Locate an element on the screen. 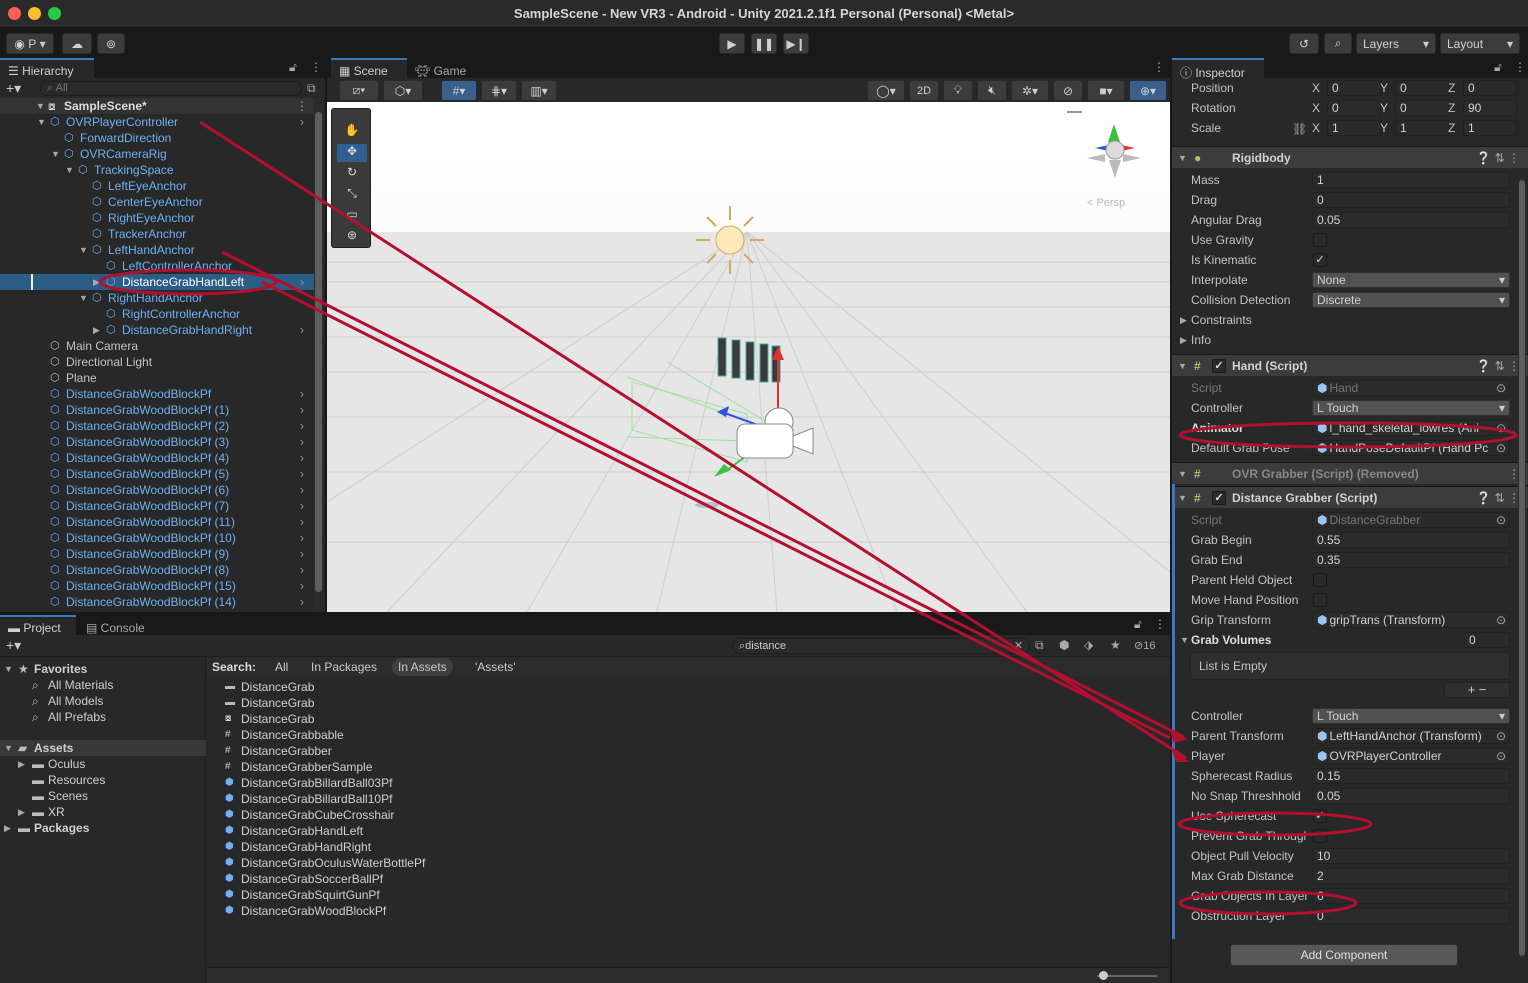 The image size is (1528, 983). hierarchy-search-input: ⌕ All is located at coordinates (171, 88).